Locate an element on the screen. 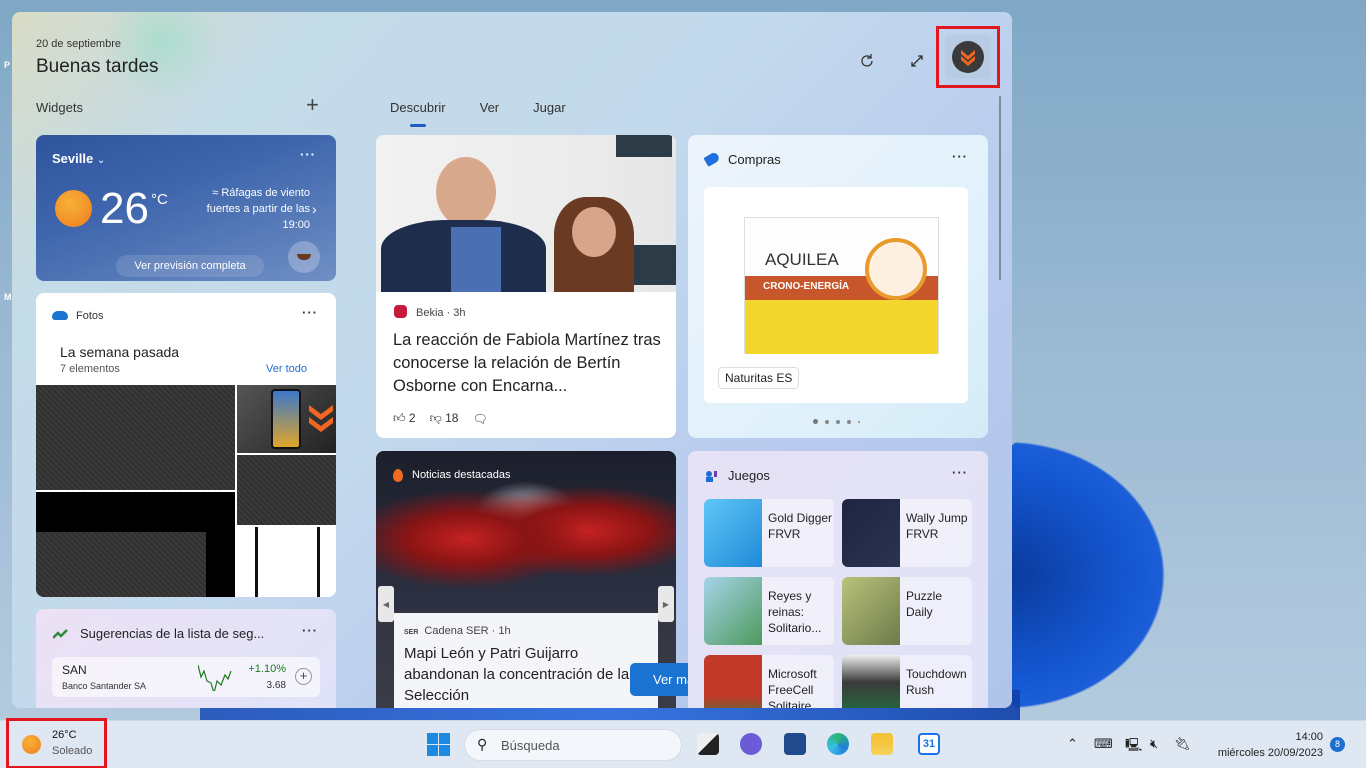 This screenshot has height=768, width=1366. edge-browser-button is located at coordinates (838, 744).